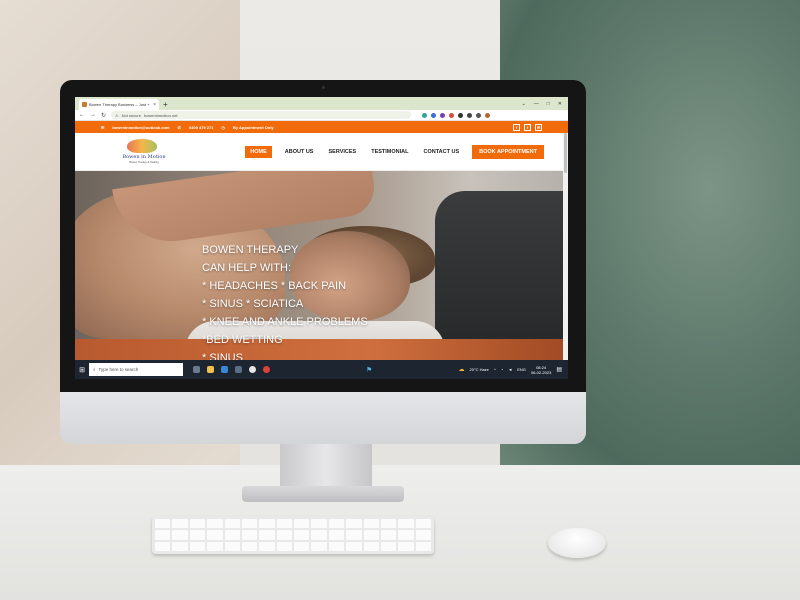 The width and height of the screenshot is (800, 600). I want to click on phone-icon: ✆, so click(179, 127).